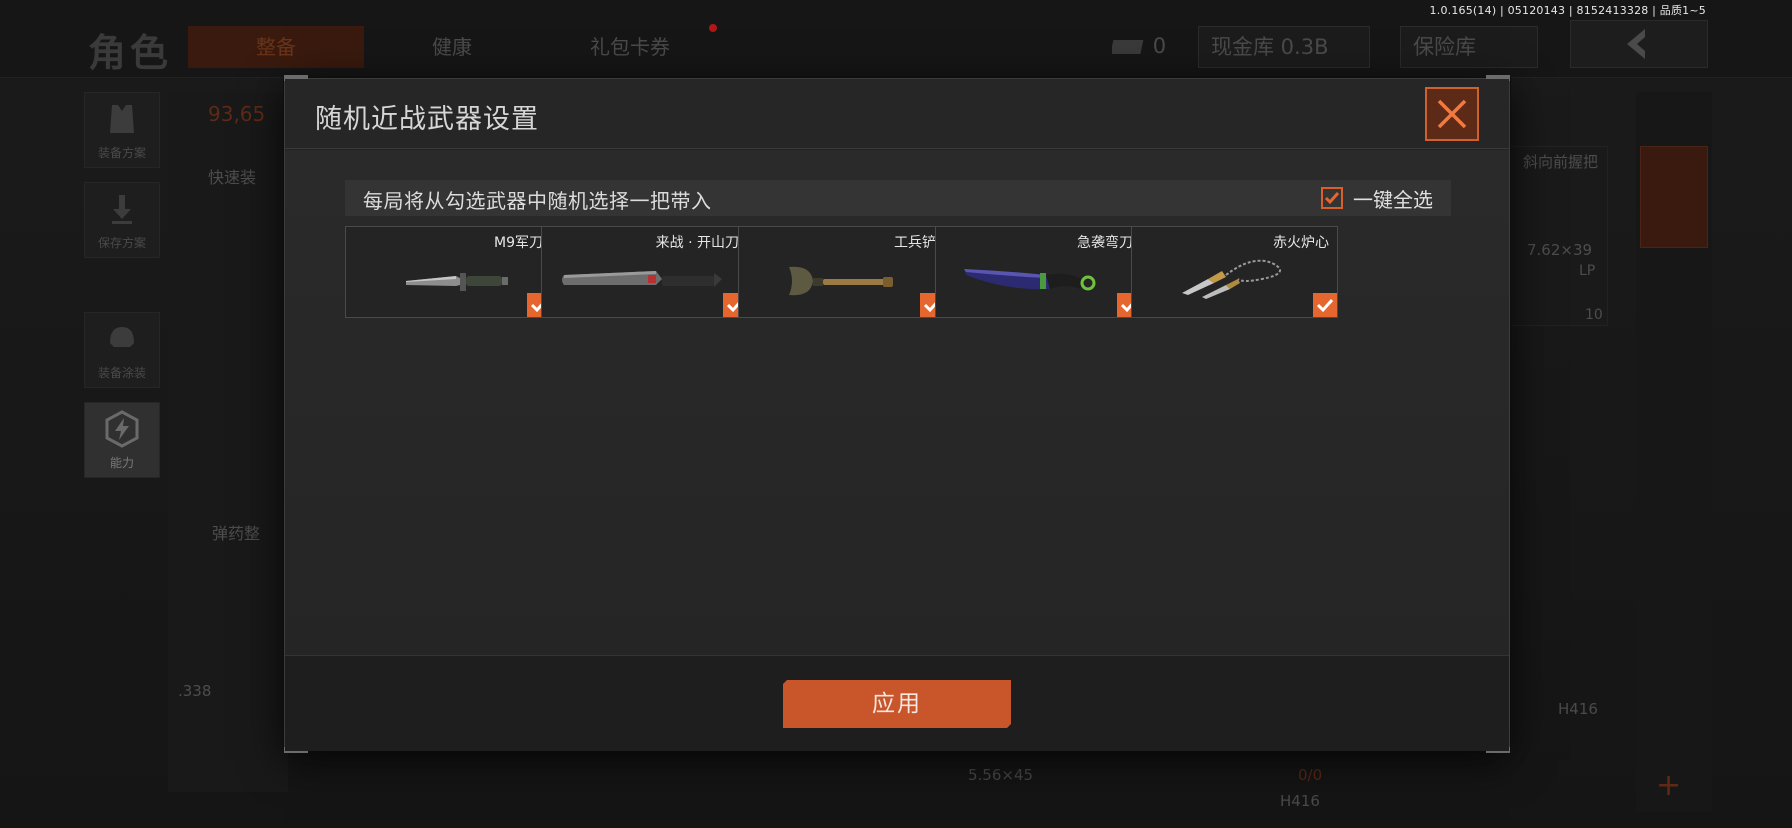 This screenshot has height=828, width=1792. I want to click on ability-button: 能力, so click(122, 440).